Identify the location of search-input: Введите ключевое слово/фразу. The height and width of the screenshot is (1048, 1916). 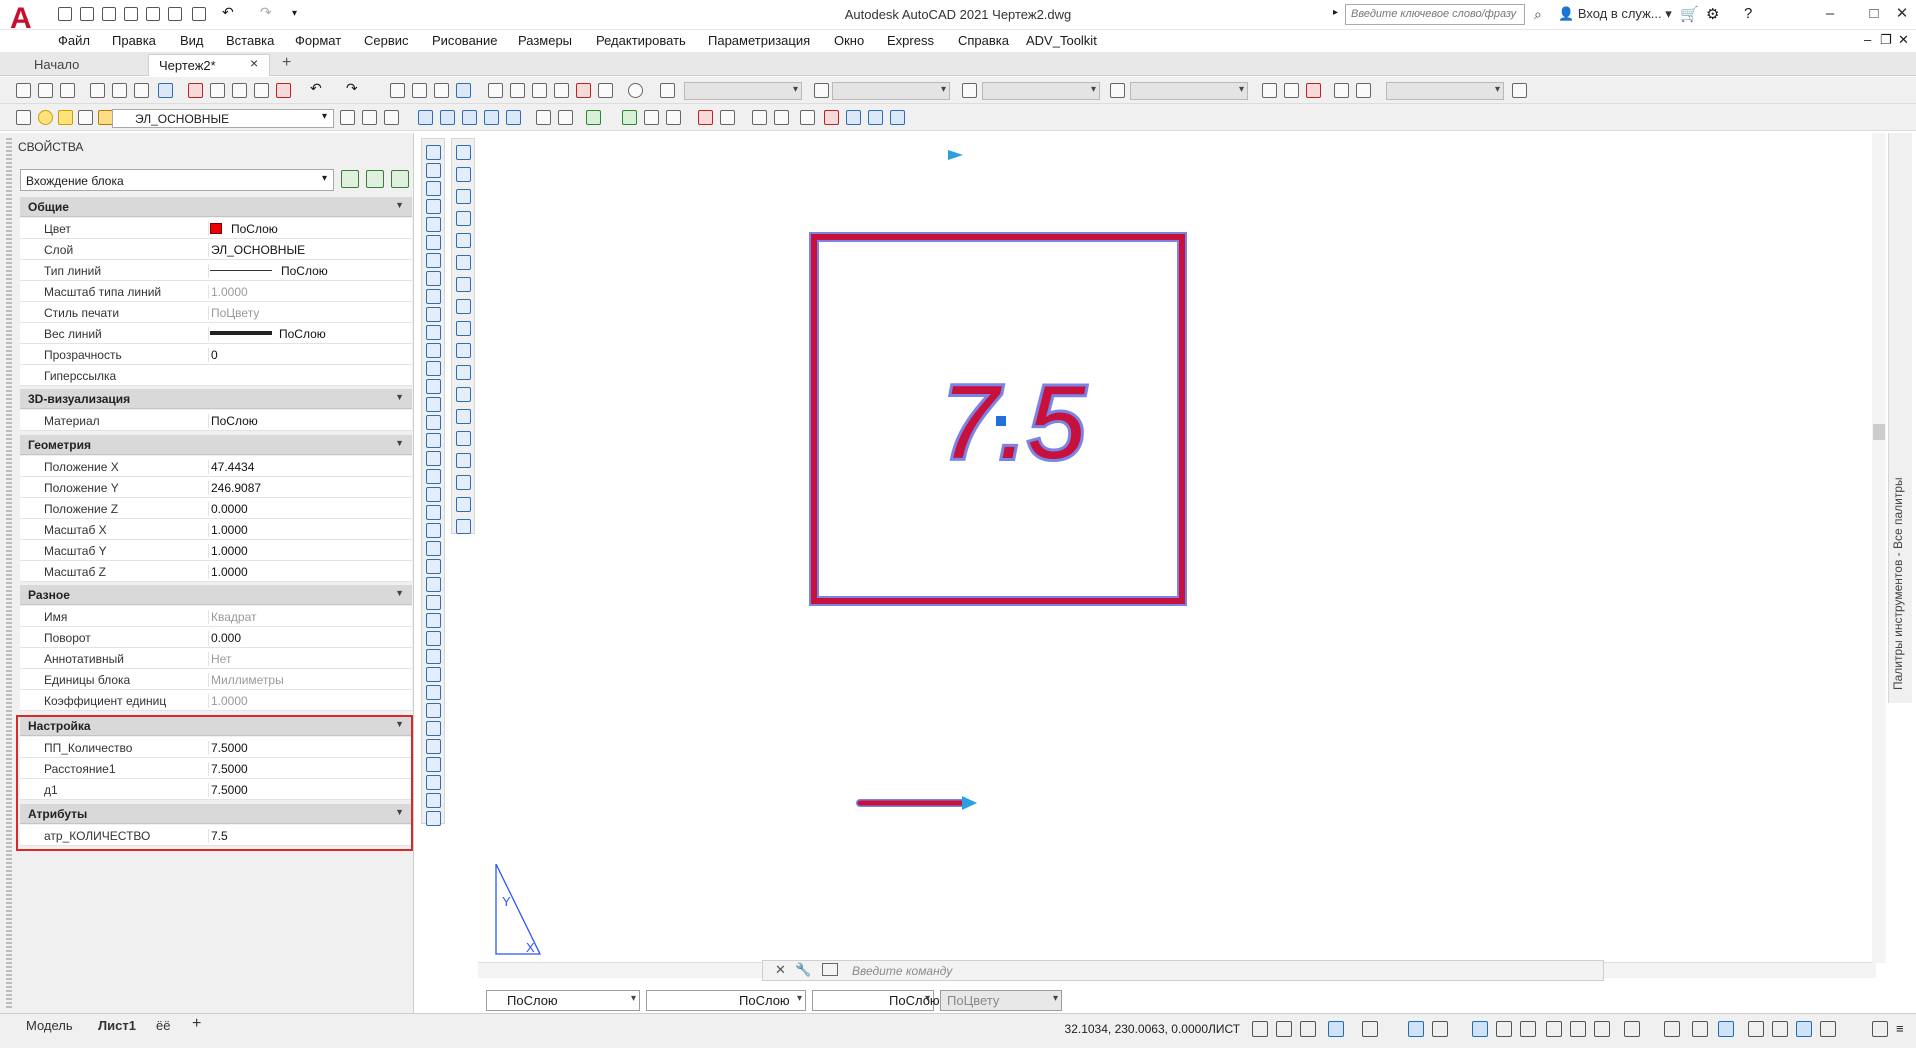
(1435, 14).